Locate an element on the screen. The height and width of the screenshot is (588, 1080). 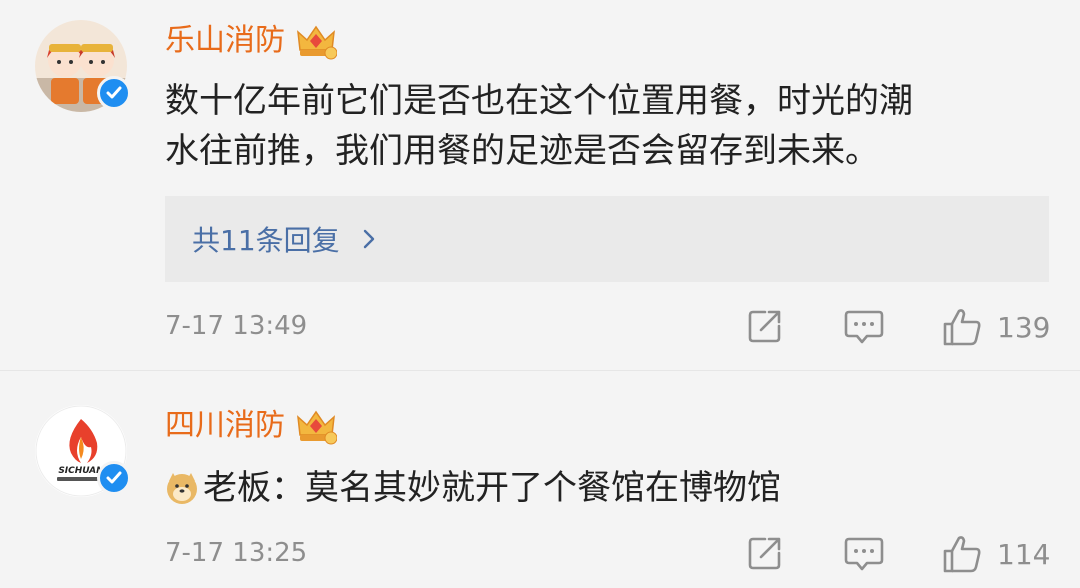
doge-emoji-icon is located at coordinates (182, 488).